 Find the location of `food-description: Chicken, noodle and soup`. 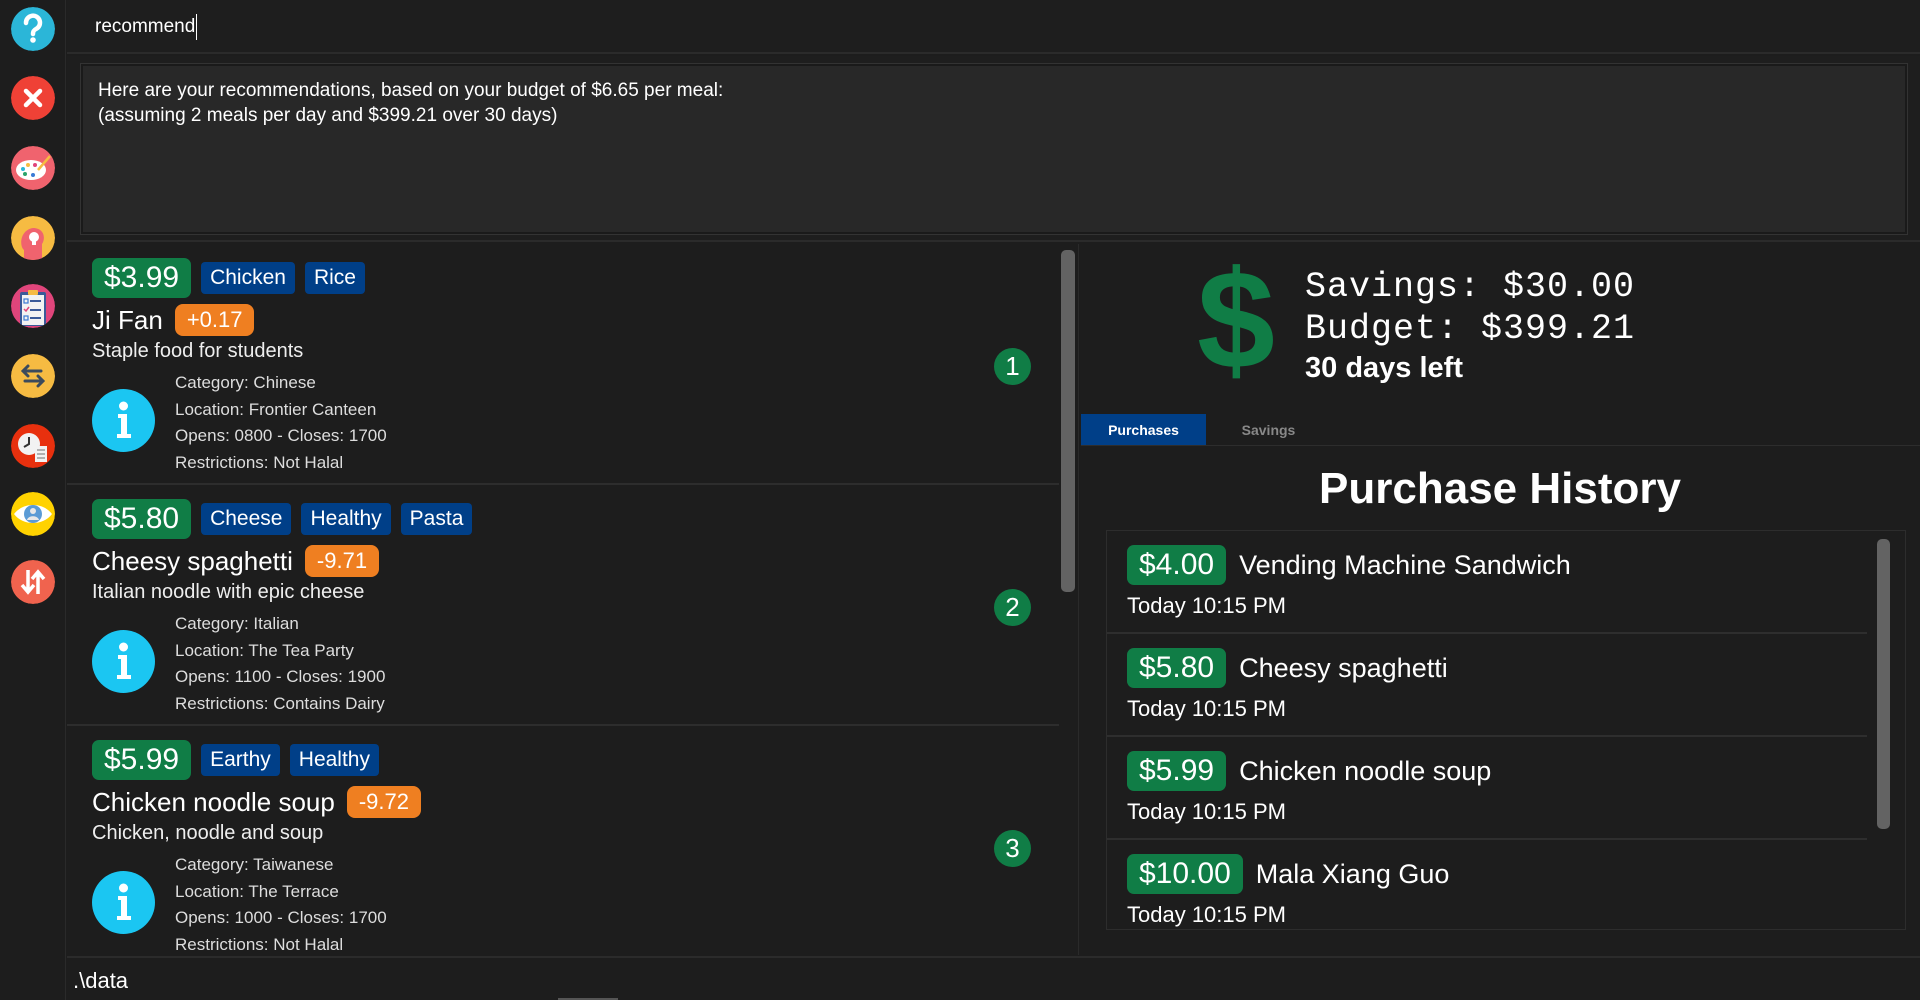

food-description: Chicken, noodle and soup is located at coordinates (208, 833).